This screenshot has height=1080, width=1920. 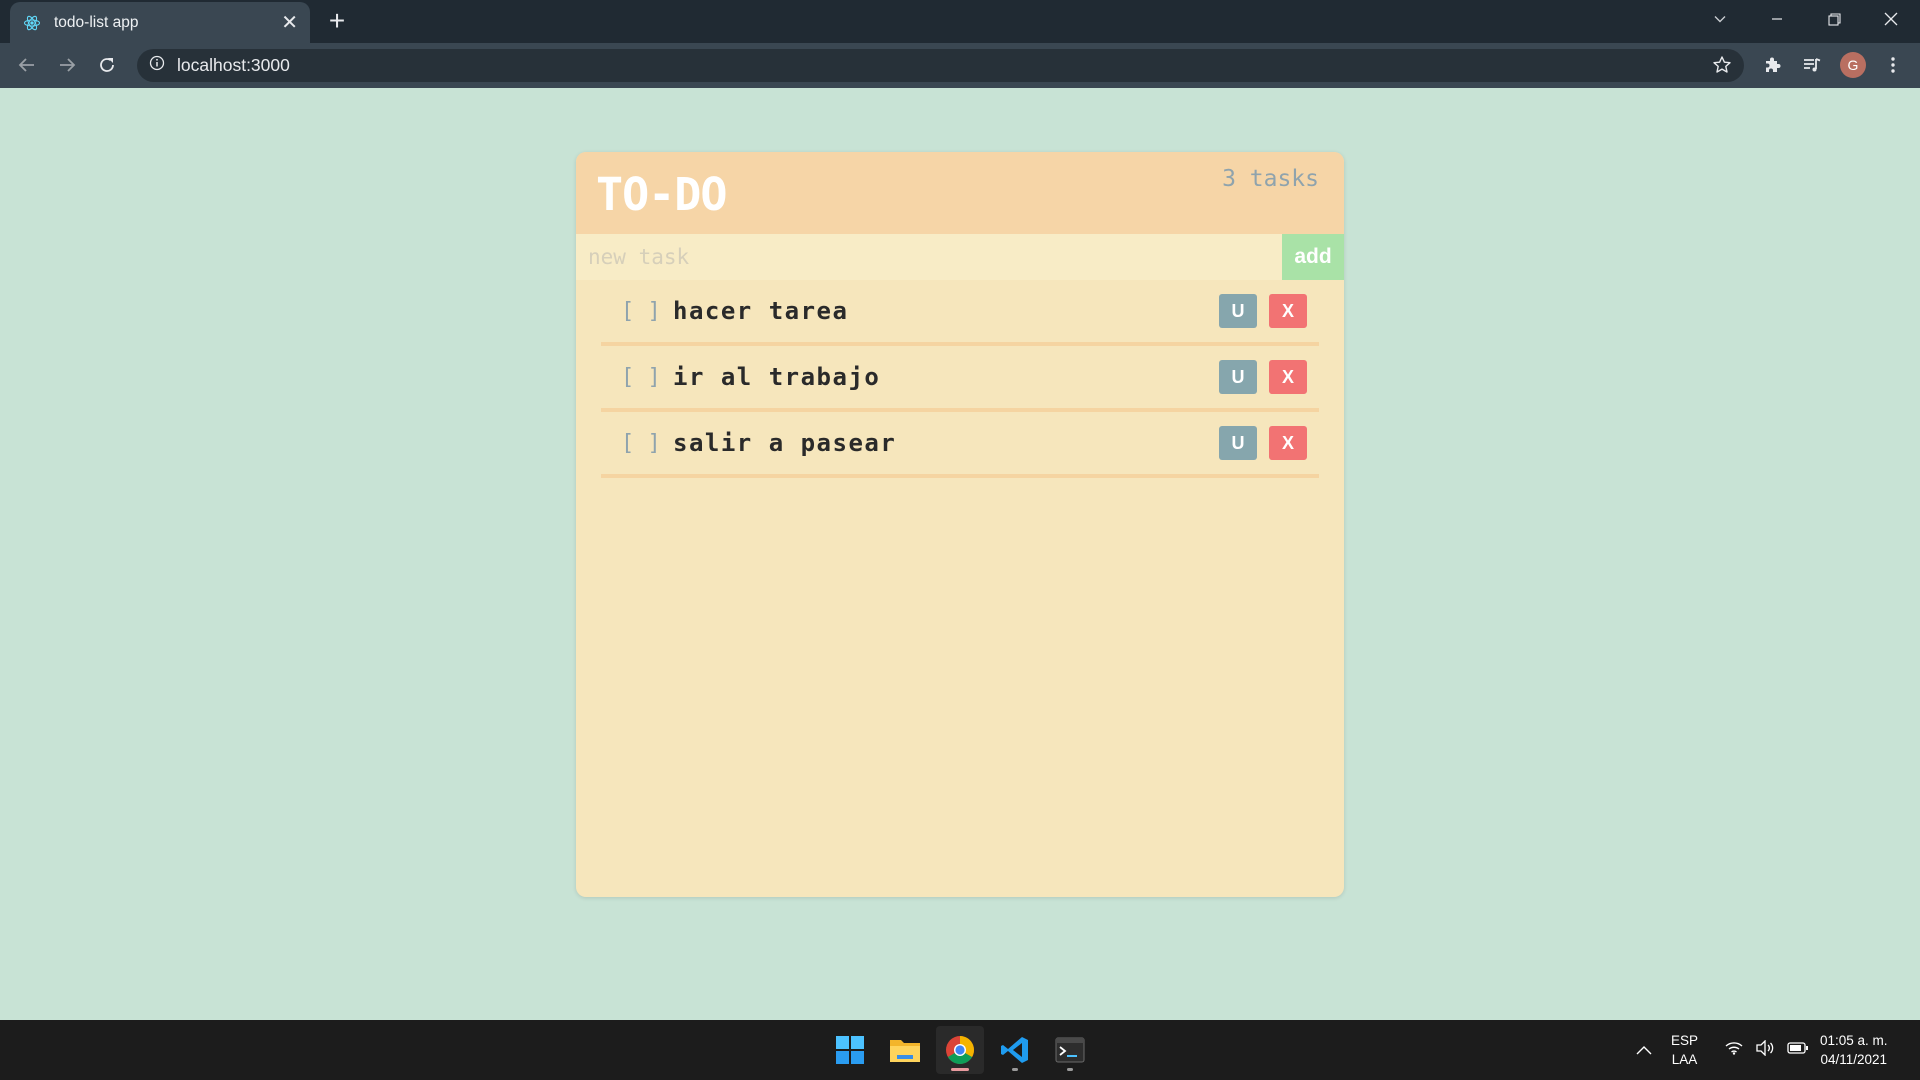 What do you see at coordinates (1854, 1050) in the screenshot?
I see `clock: 01:05 a. m. 04/11/2021` at bounding box center [1854, 1050].